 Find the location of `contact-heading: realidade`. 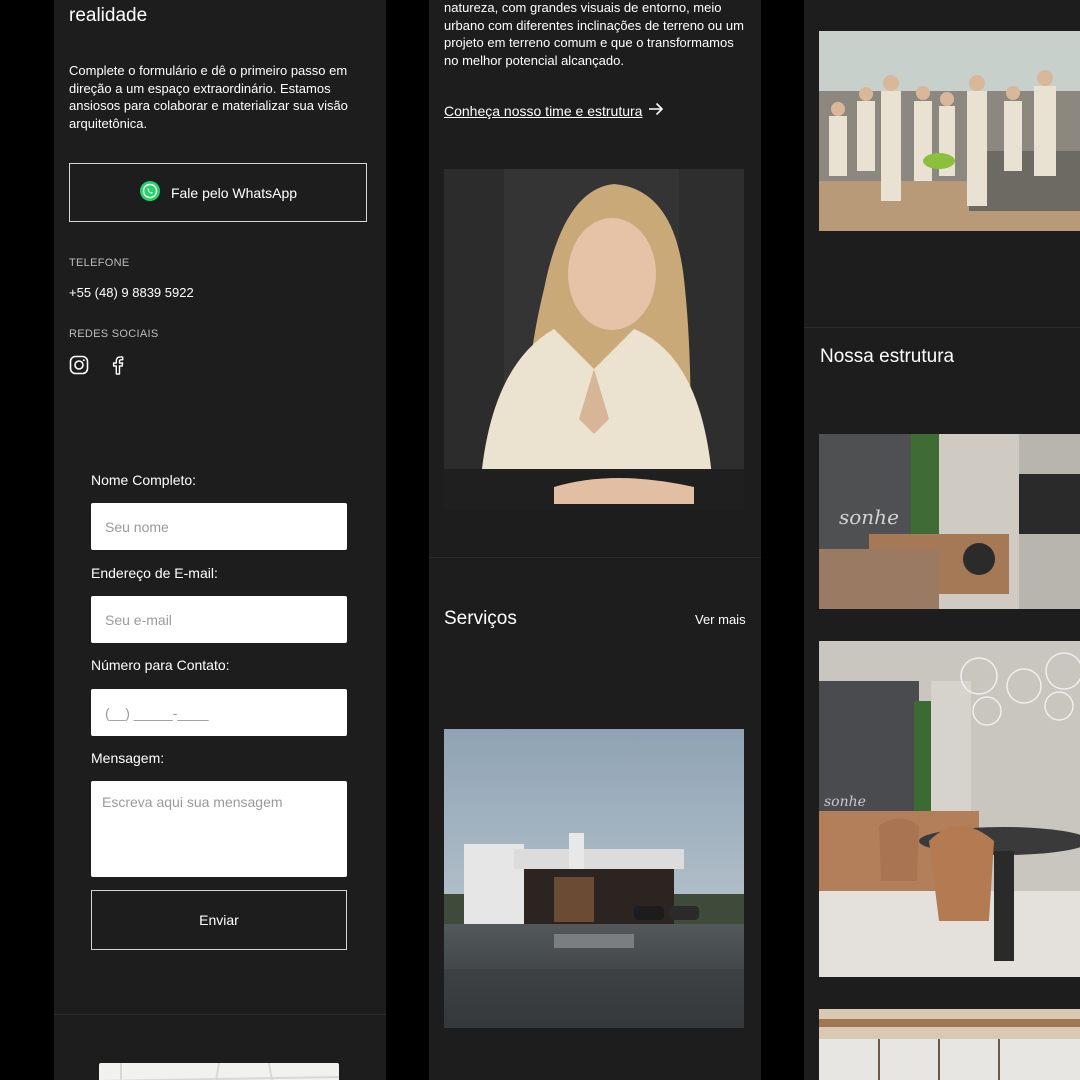

contact-heading: realidade is located at coordinates (108, 15).